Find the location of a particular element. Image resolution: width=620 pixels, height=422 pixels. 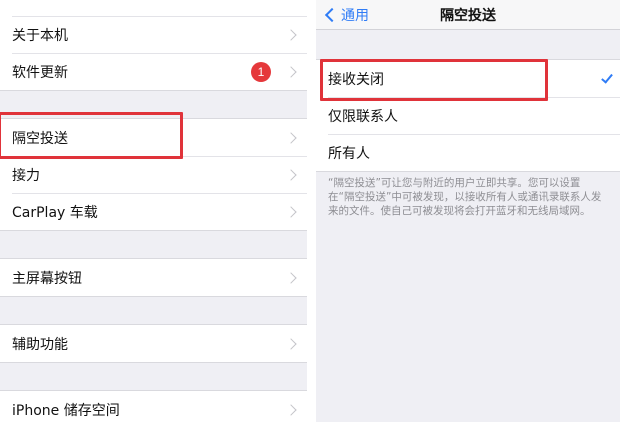

row-label: iPhone 储存空间 is located at coordinates (66, 410).